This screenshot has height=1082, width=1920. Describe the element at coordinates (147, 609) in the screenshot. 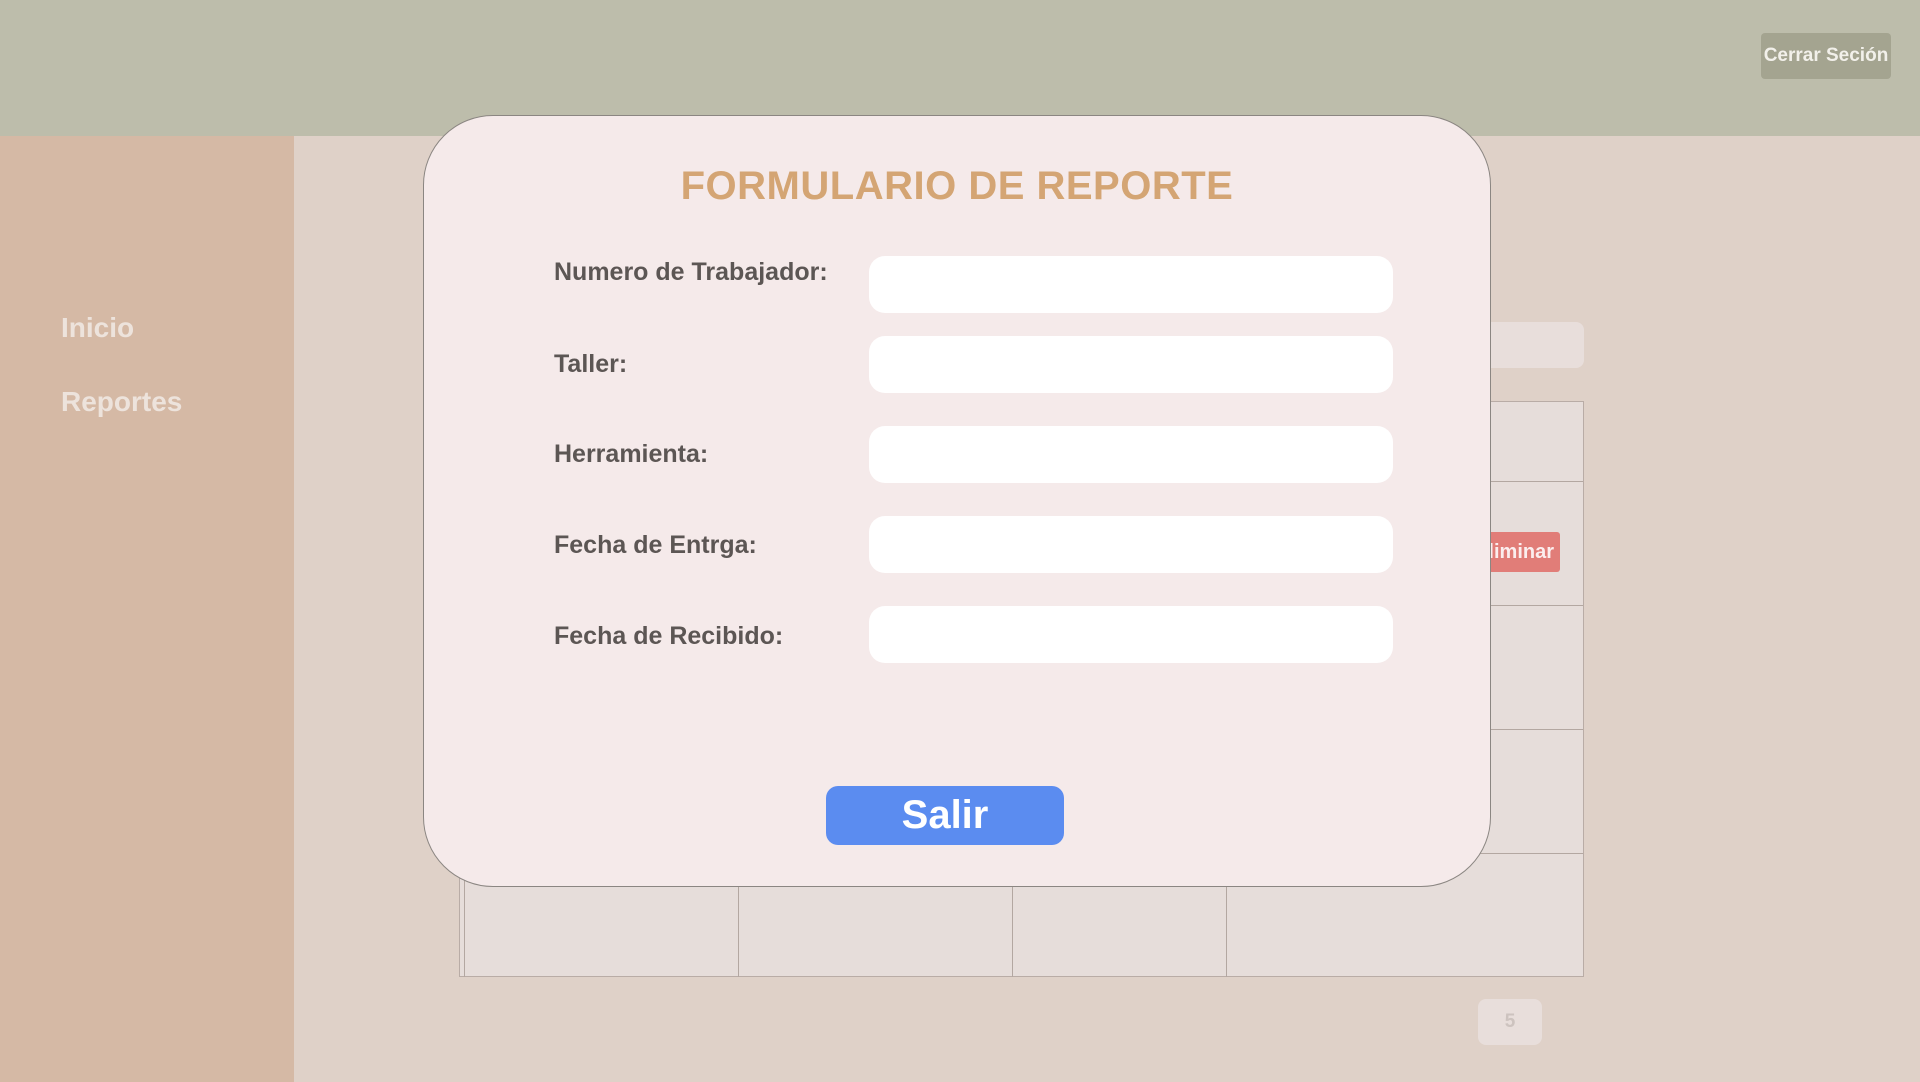

I see `sidebar: Inicio Reportes` at that location.